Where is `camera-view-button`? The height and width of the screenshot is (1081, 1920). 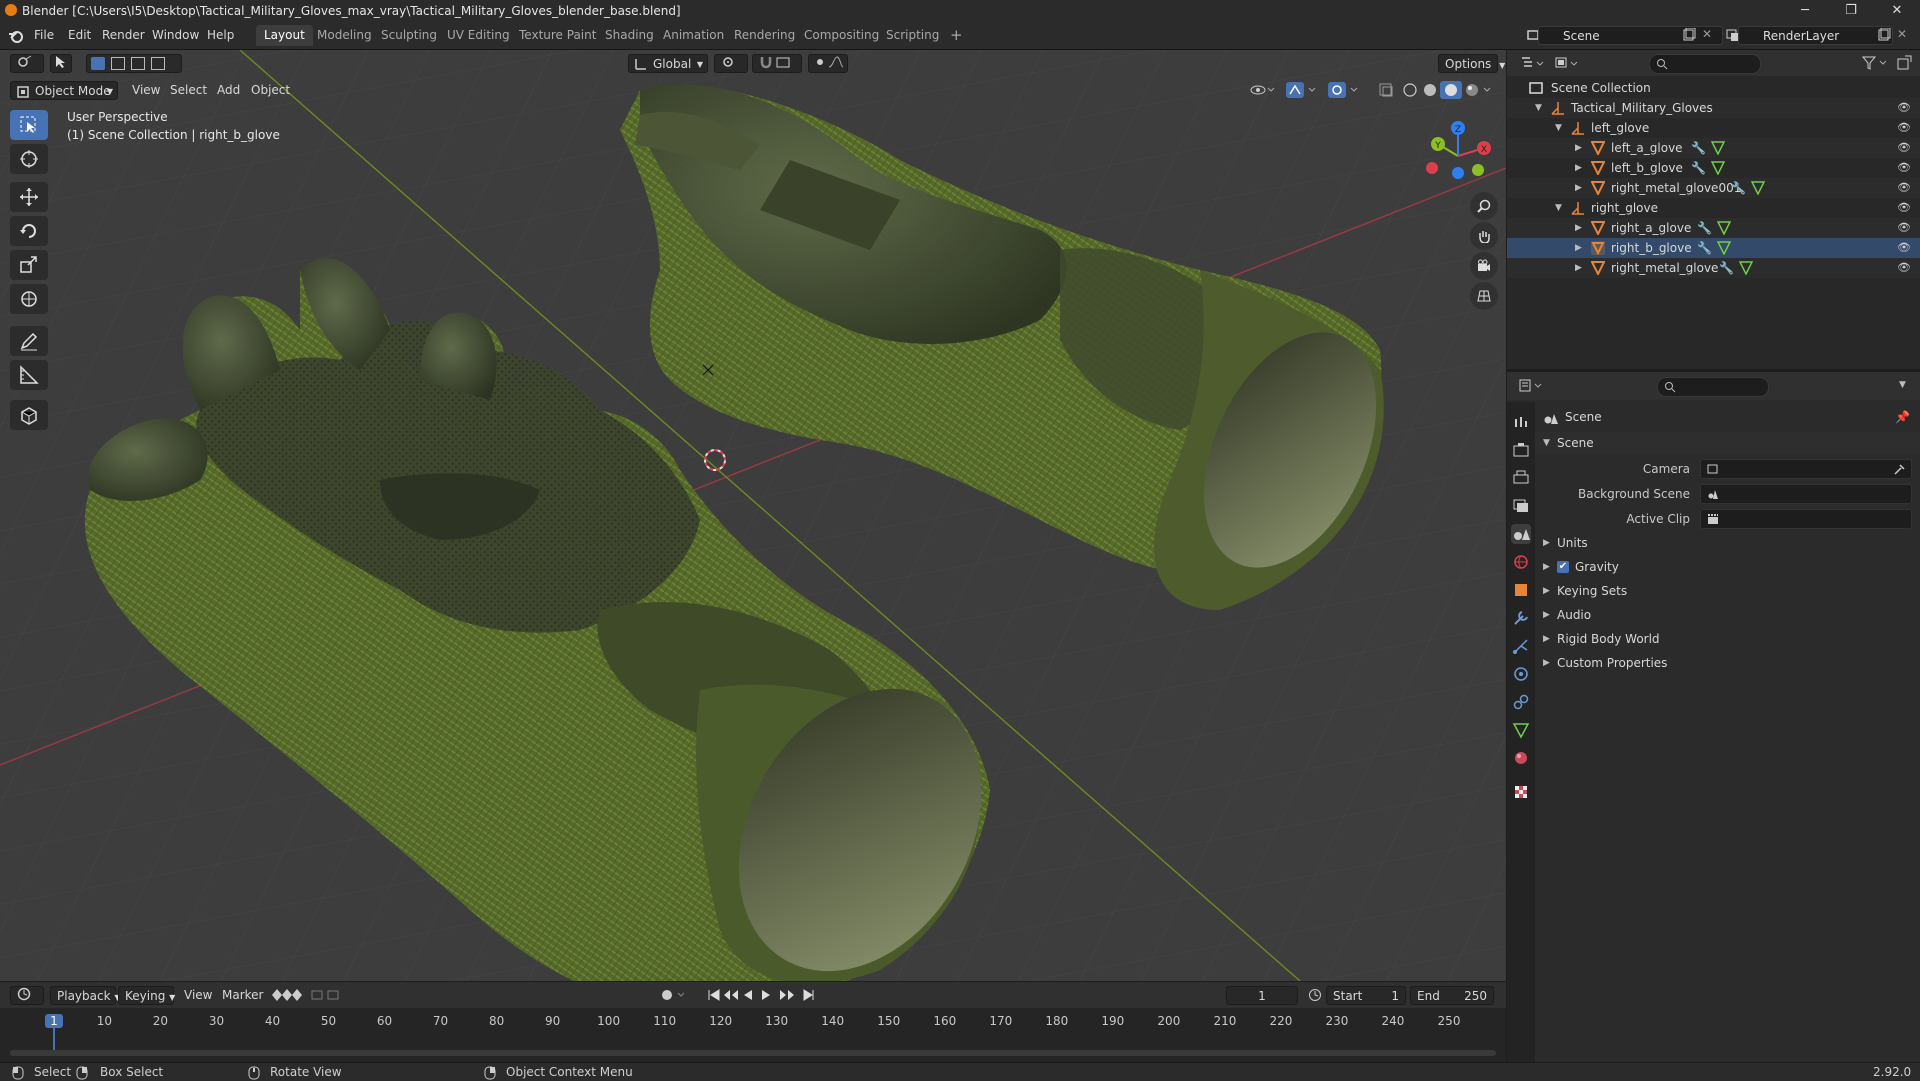
camera-view-button is located at coordinates (1484, 266).